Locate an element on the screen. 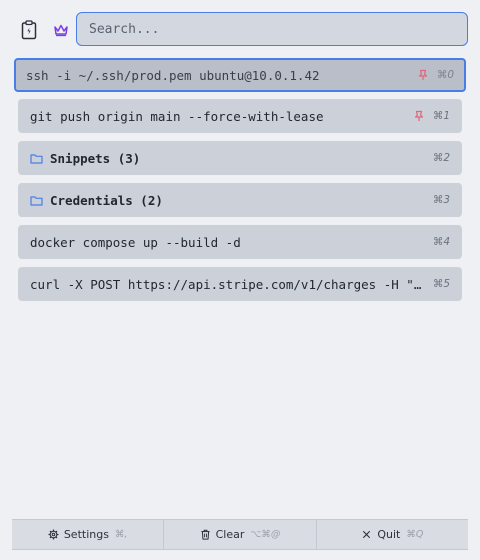  shortcut-hint: ⌘2 is located at coordinates (441, 158).